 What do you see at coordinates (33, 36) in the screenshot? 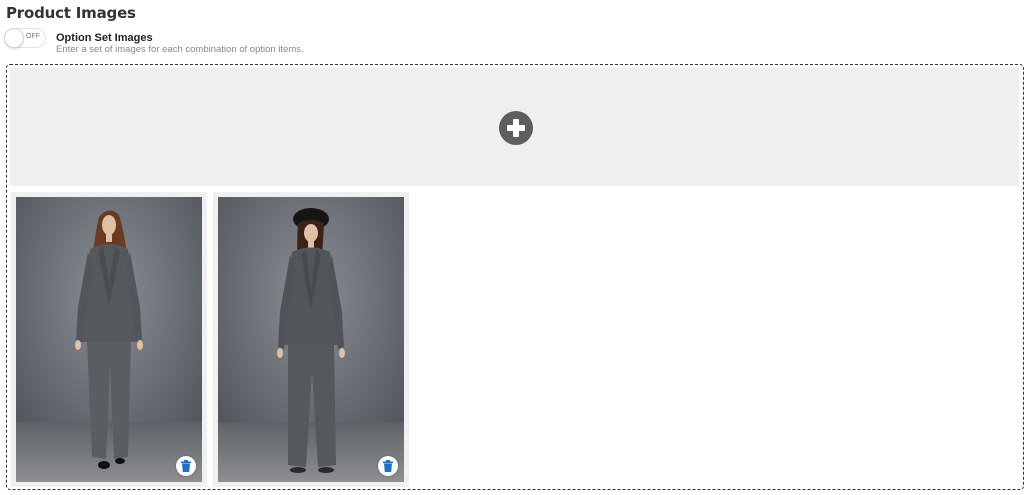
I see `toggle-state-label: OFF` at bounding box center [33, 36].